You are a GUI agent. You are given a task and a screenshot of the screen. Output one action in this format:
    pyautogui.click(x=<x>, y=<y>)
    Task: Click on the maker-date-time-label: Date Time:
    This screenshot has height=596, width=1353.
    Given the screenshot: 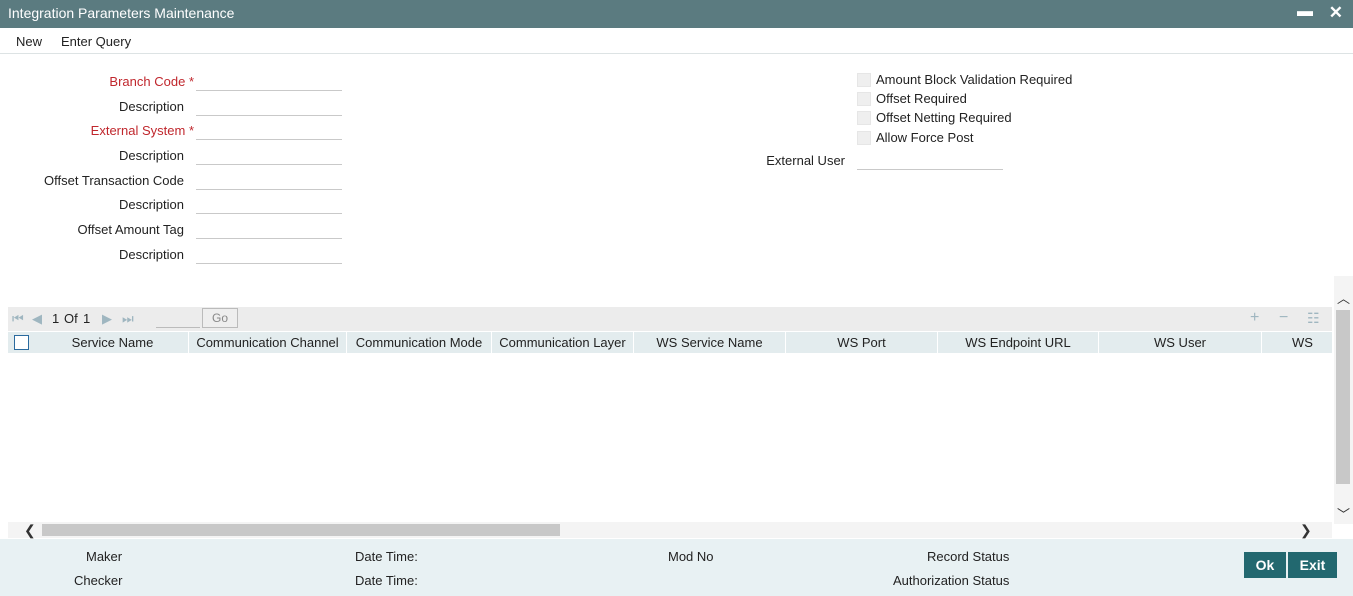 What is the action you would take?
    pyautogui.click(x=386, y=556)
    